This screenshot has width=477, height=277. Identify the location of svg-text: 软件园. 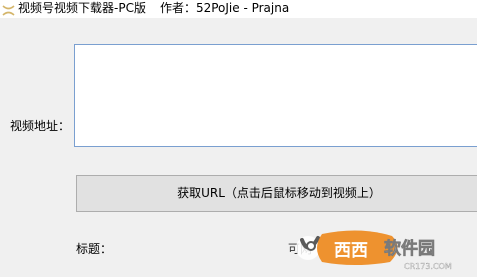
(409, 248).